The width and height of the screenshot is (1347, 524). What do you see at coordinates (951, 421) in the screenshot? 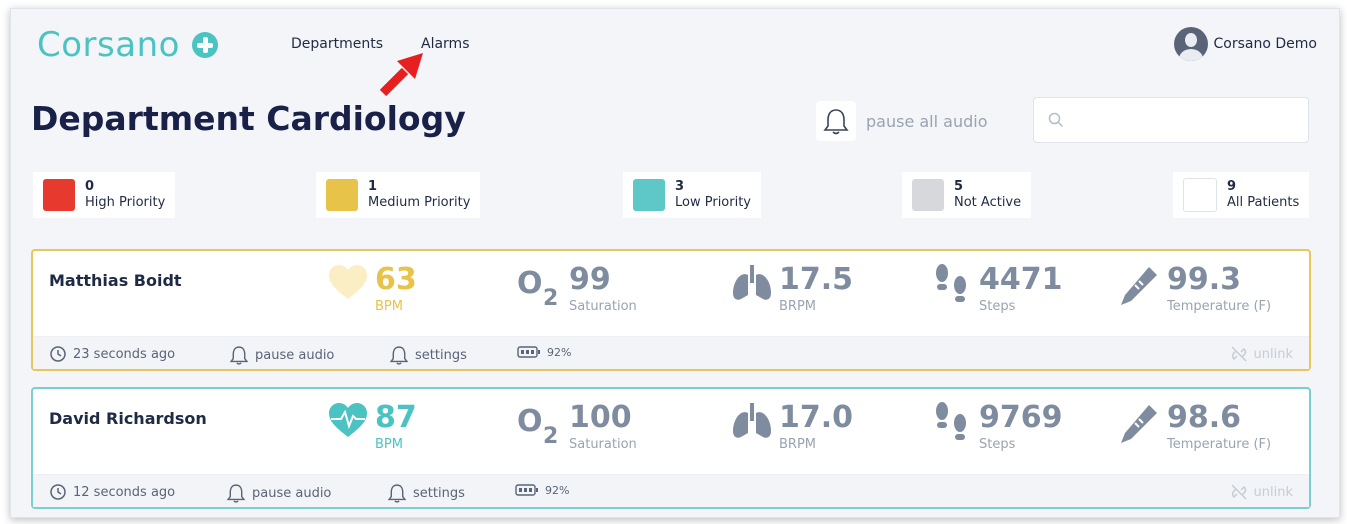
I see `footprints-icon` at bounding box center [951, 421].